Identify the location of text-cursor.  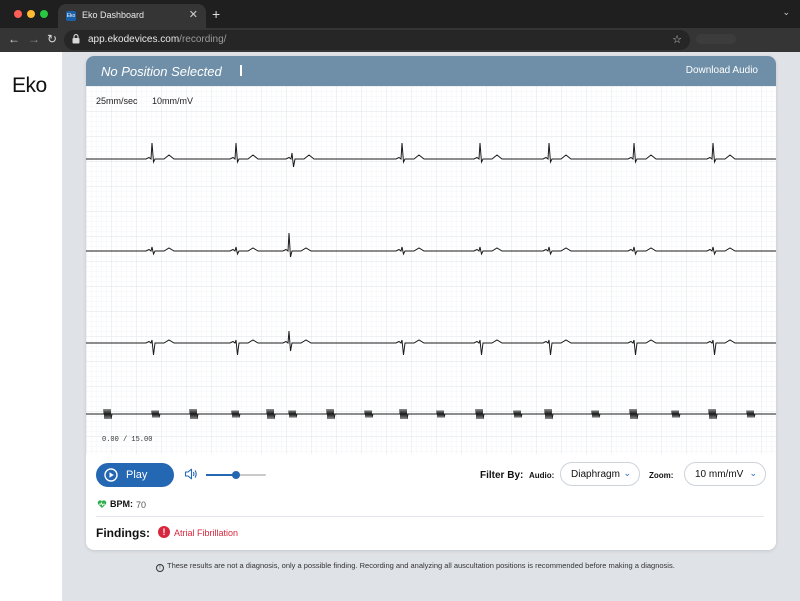
(241, 70).